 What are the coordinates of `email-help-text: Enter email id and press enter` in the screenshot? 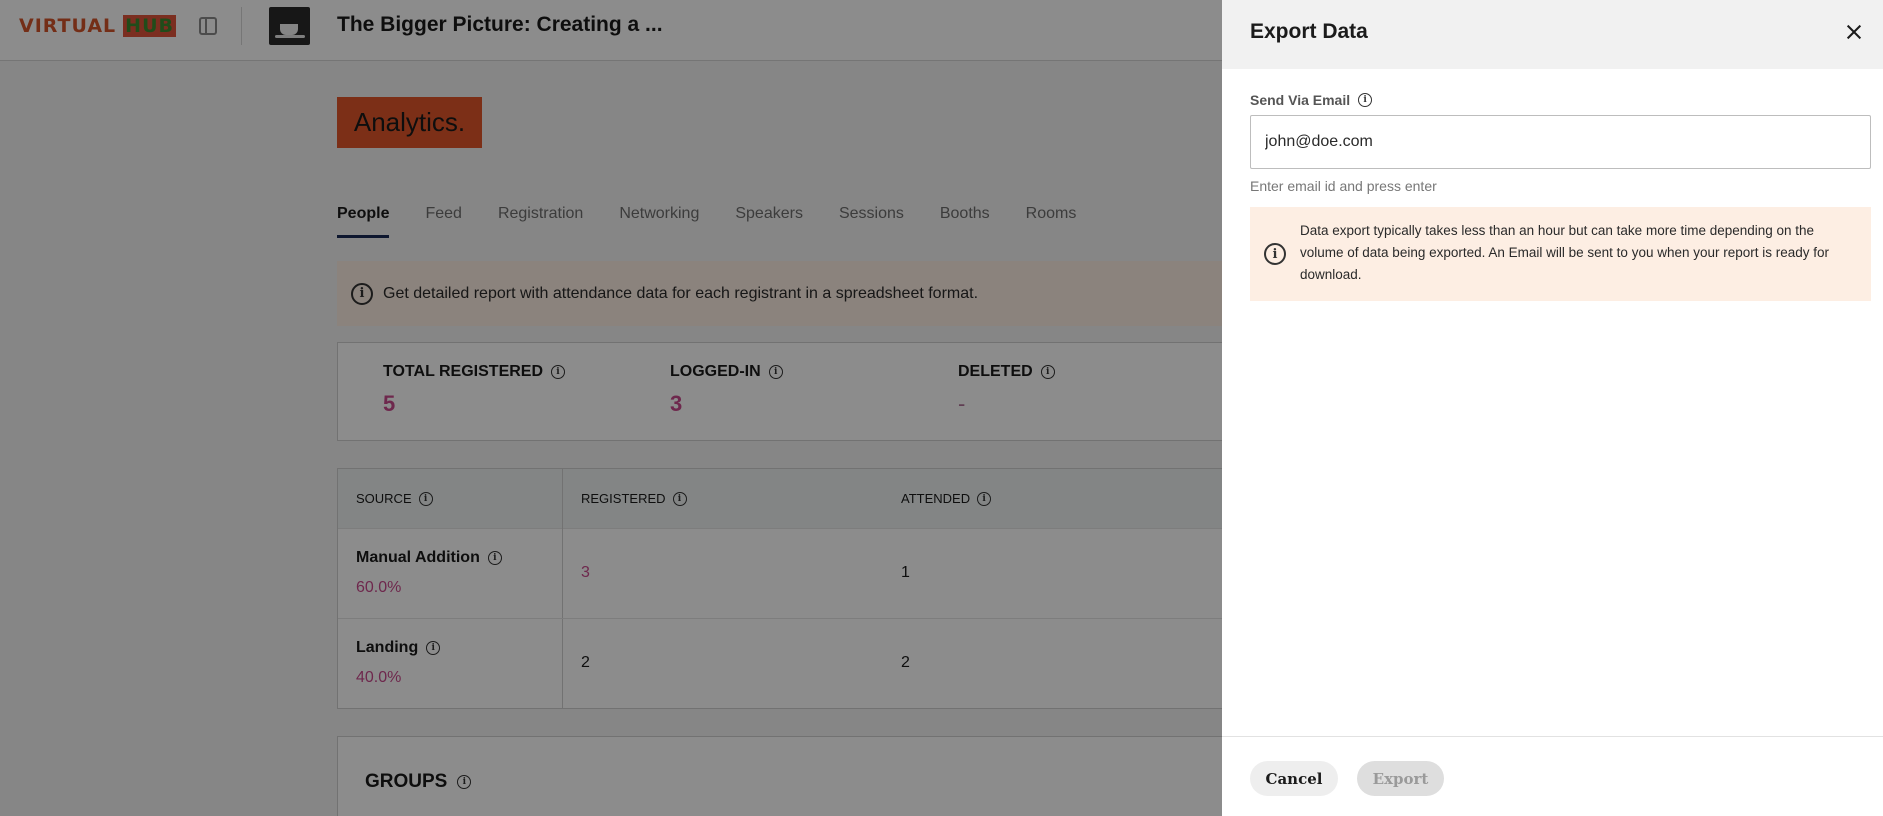 It's located at (1343, 186).